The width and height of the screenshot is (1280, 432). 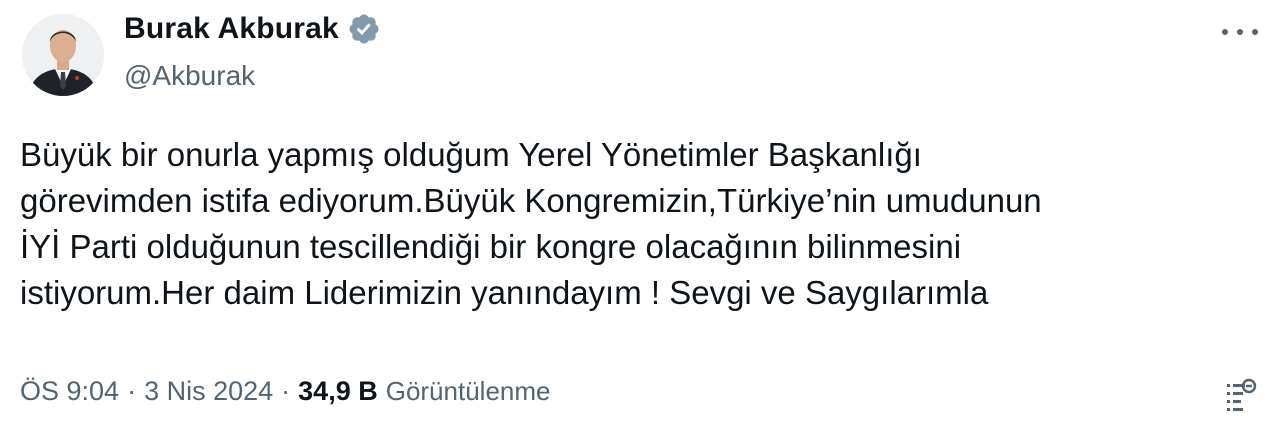 What do you see at coordinates (208, 391) in the screenshot?
I see `tweet-date: 3 Nis 2024` at bounding box center [208, 391].